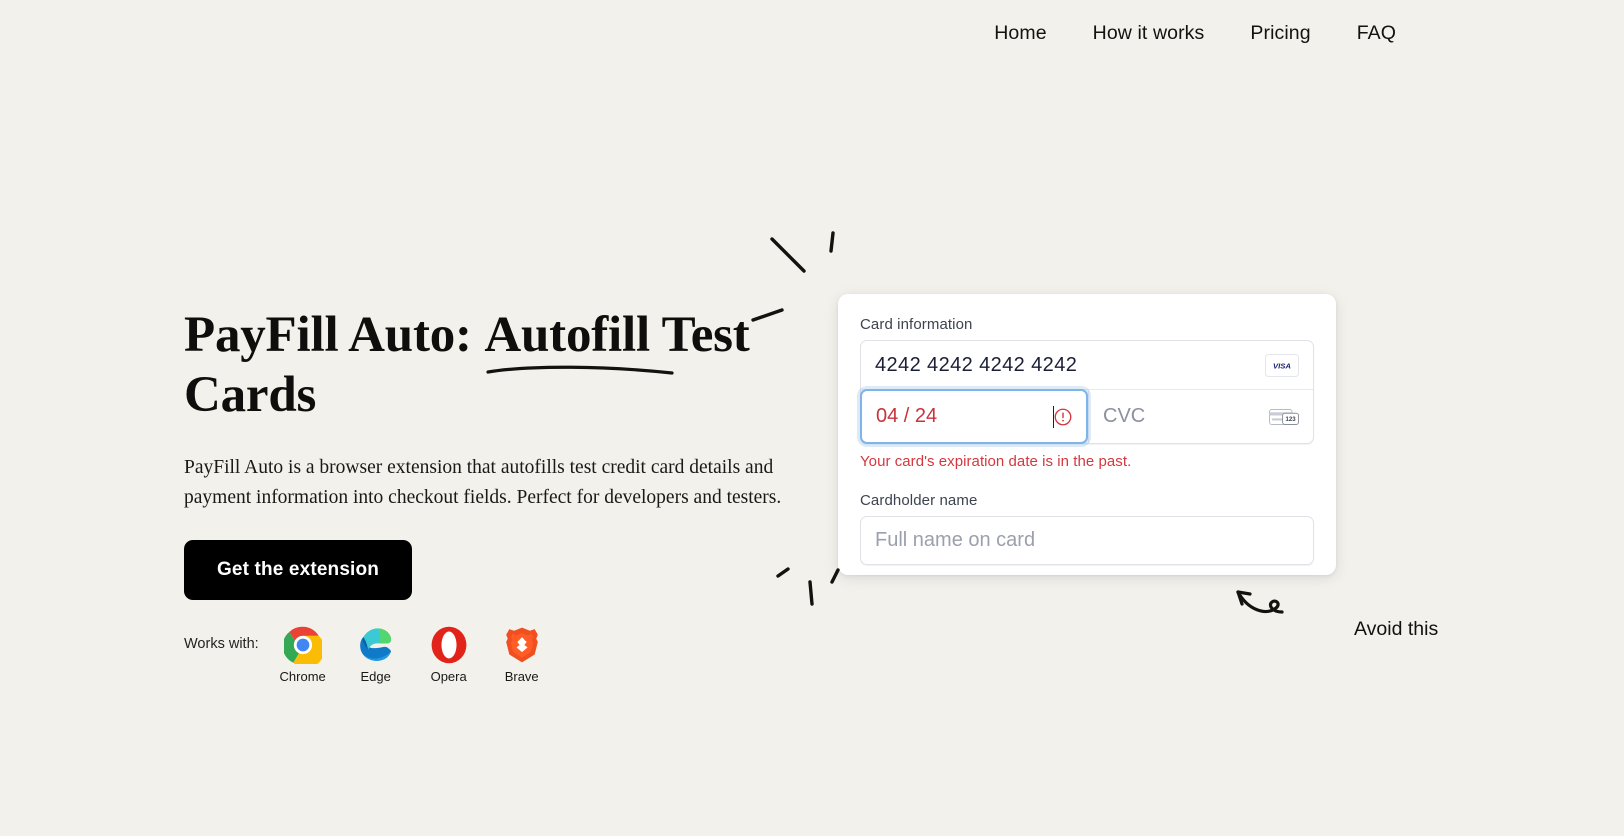 The height and width of the screenshot is (836, 1624). I want to click on nav-item-how-it-works: How it works, so click(1149, 33).